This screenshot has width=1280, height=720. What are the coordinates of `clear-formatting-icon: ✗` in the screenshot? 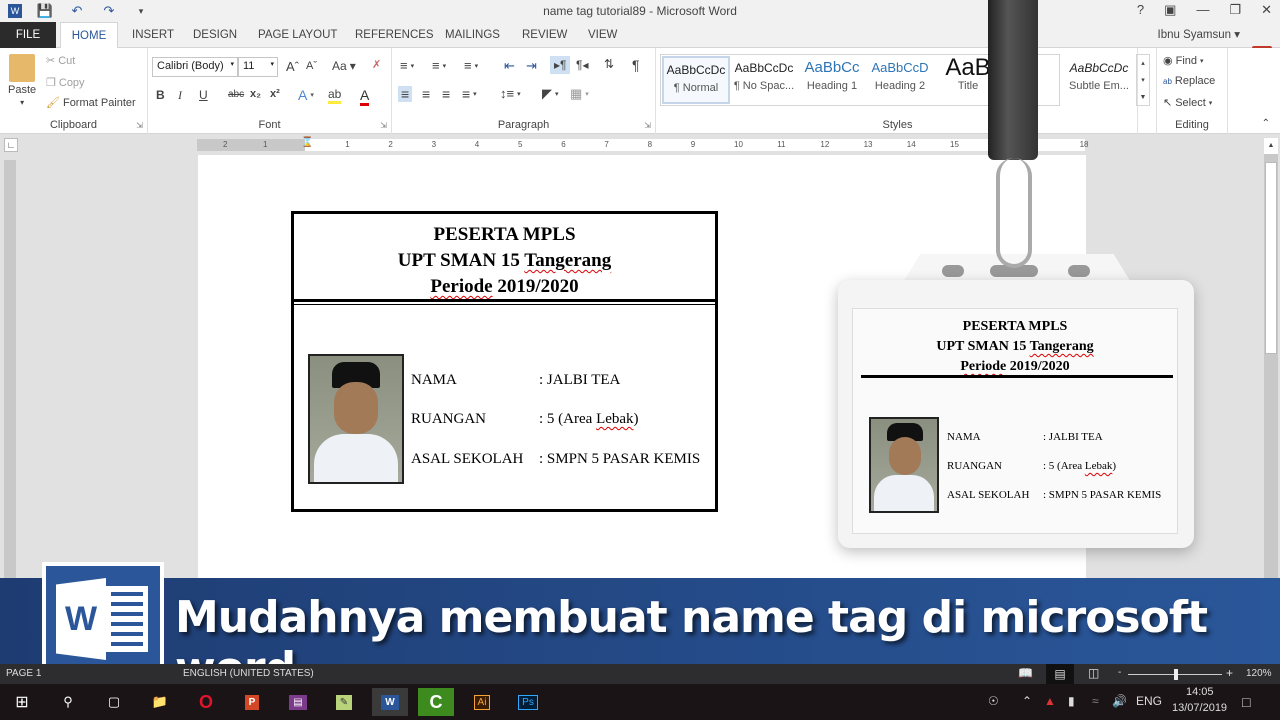 It's located at (376, 64).